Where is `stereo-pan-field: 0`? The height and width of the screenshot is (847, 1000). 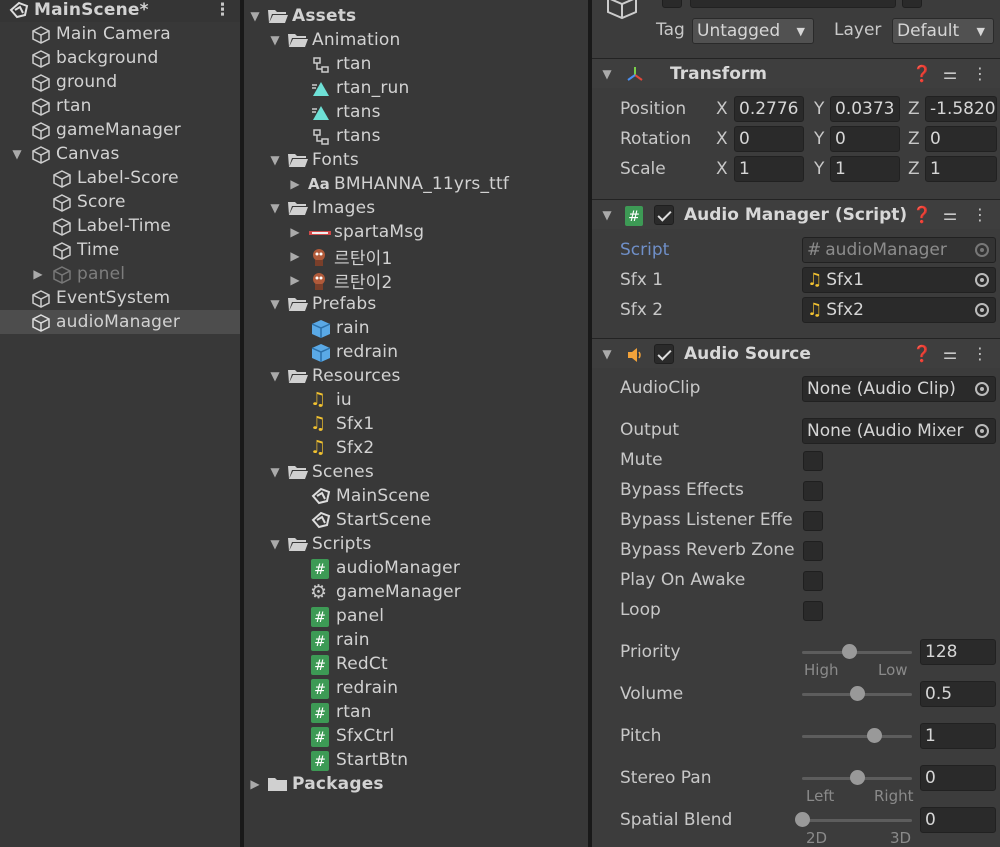 stereo-pan-field: 0 is located at coordinates (958, 778).